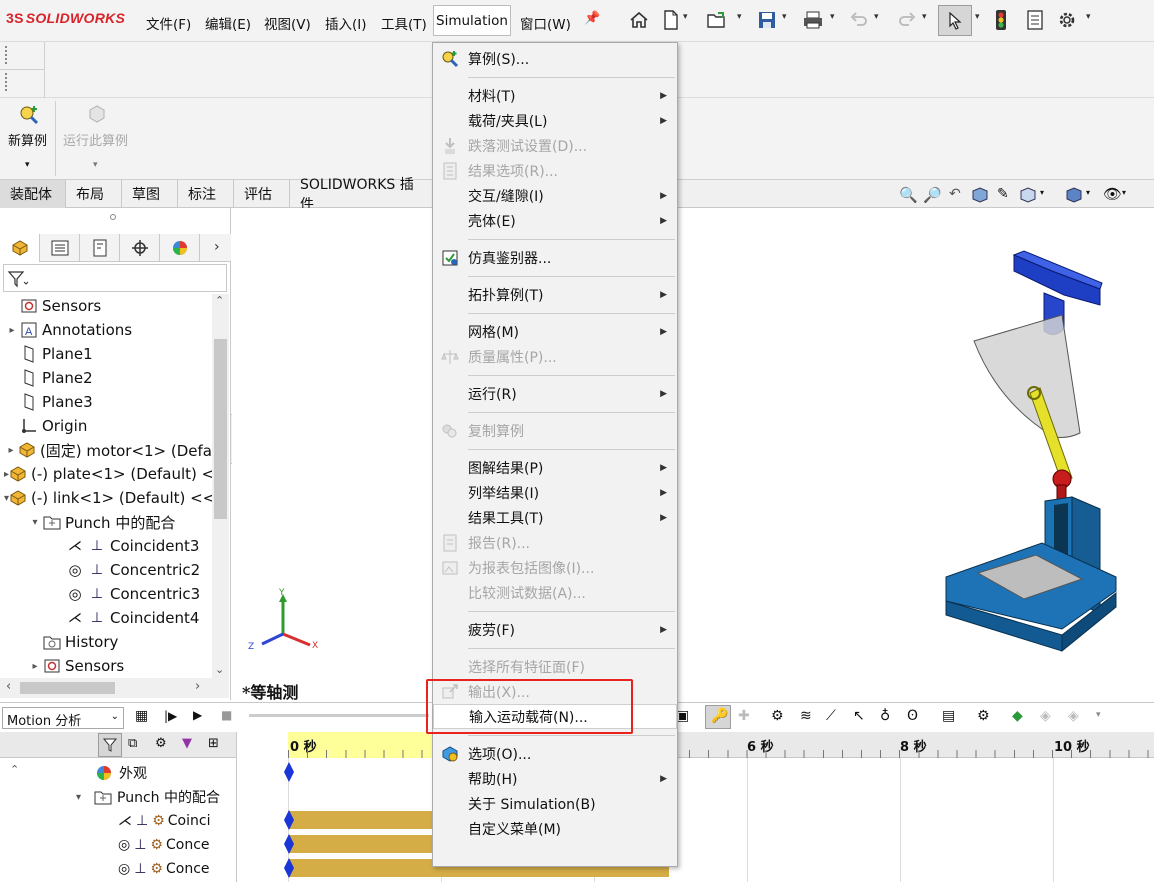 The width and height of the screenshot is (1154, 882). I want to click on new-study-button: 新算例 ▾, so click(29, 138).